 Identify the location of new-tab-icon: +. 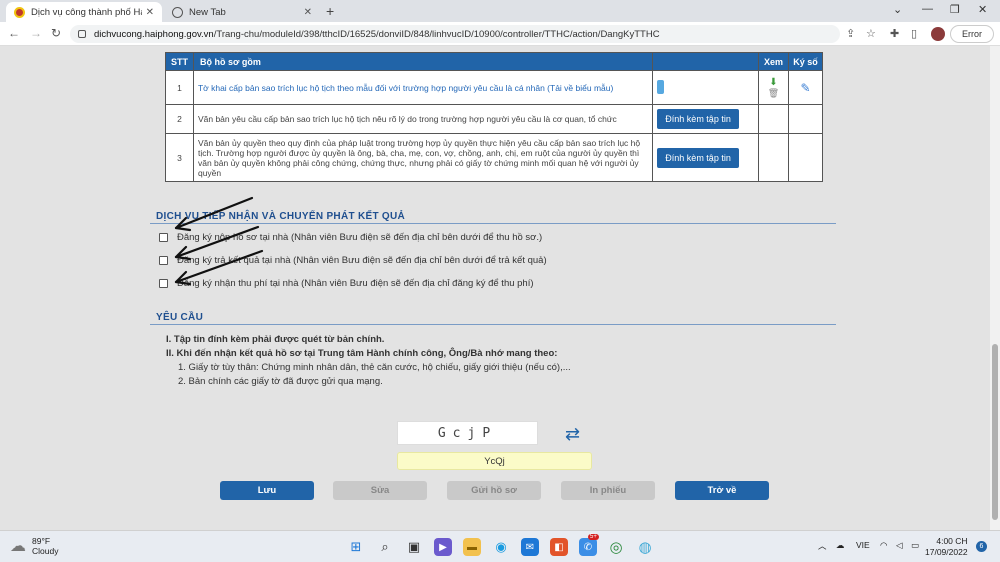
(330, 11).